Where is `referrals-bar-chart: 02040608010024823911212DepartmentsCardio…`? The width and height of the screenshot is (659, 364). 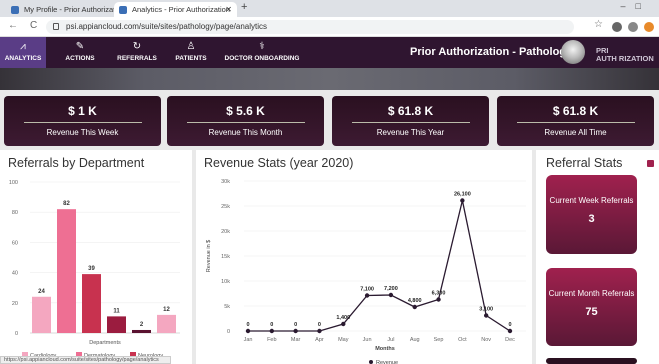
referrals-bar-chart: 02040608010024823911212DepartmentsCardio… is located at coordinates (94, 269).